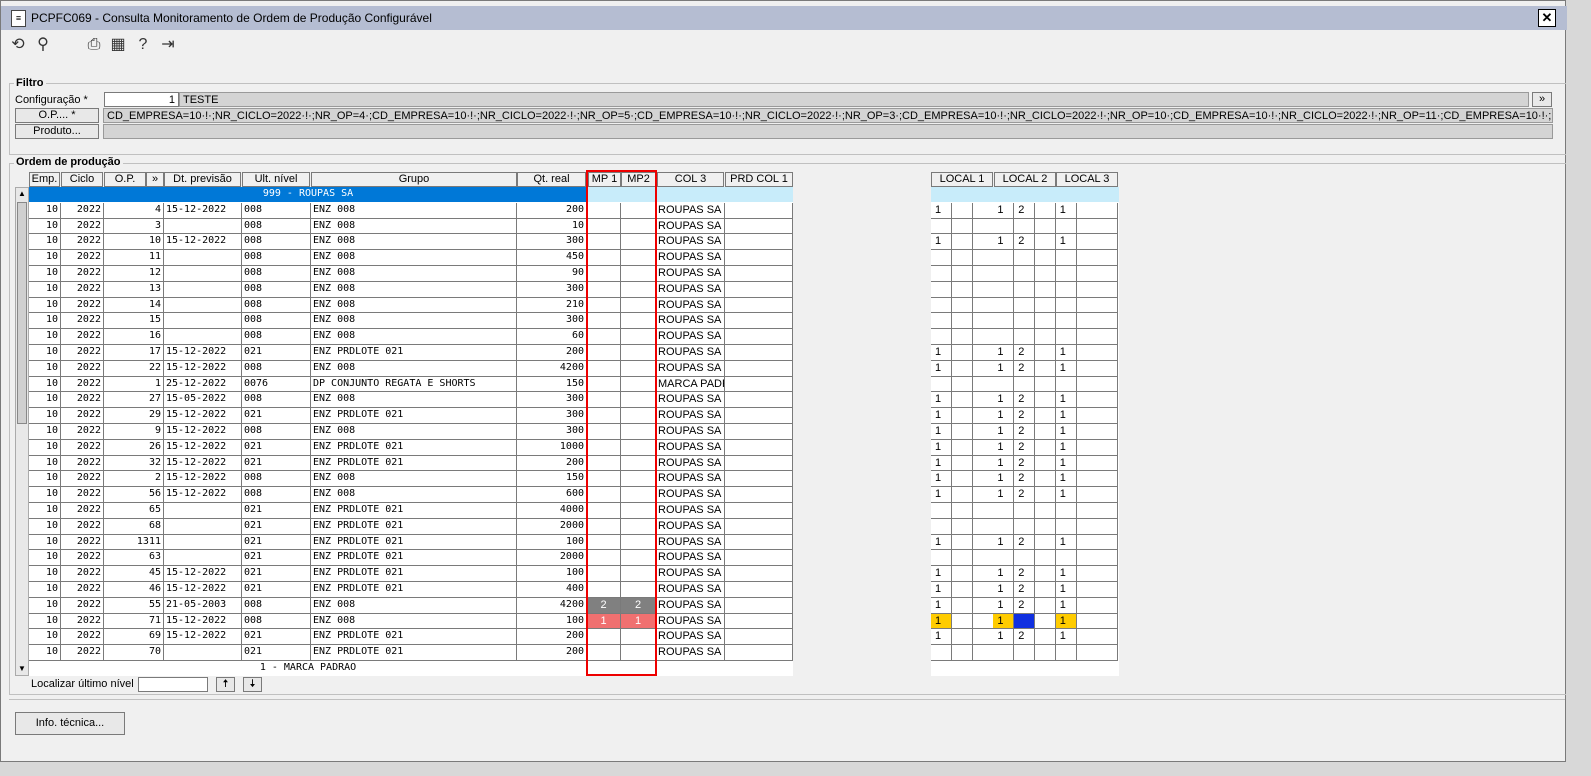 The height and width of the screenshot is (776, 1591). I want to click on cell-dt: 25-12-2022, so click(203, 384).